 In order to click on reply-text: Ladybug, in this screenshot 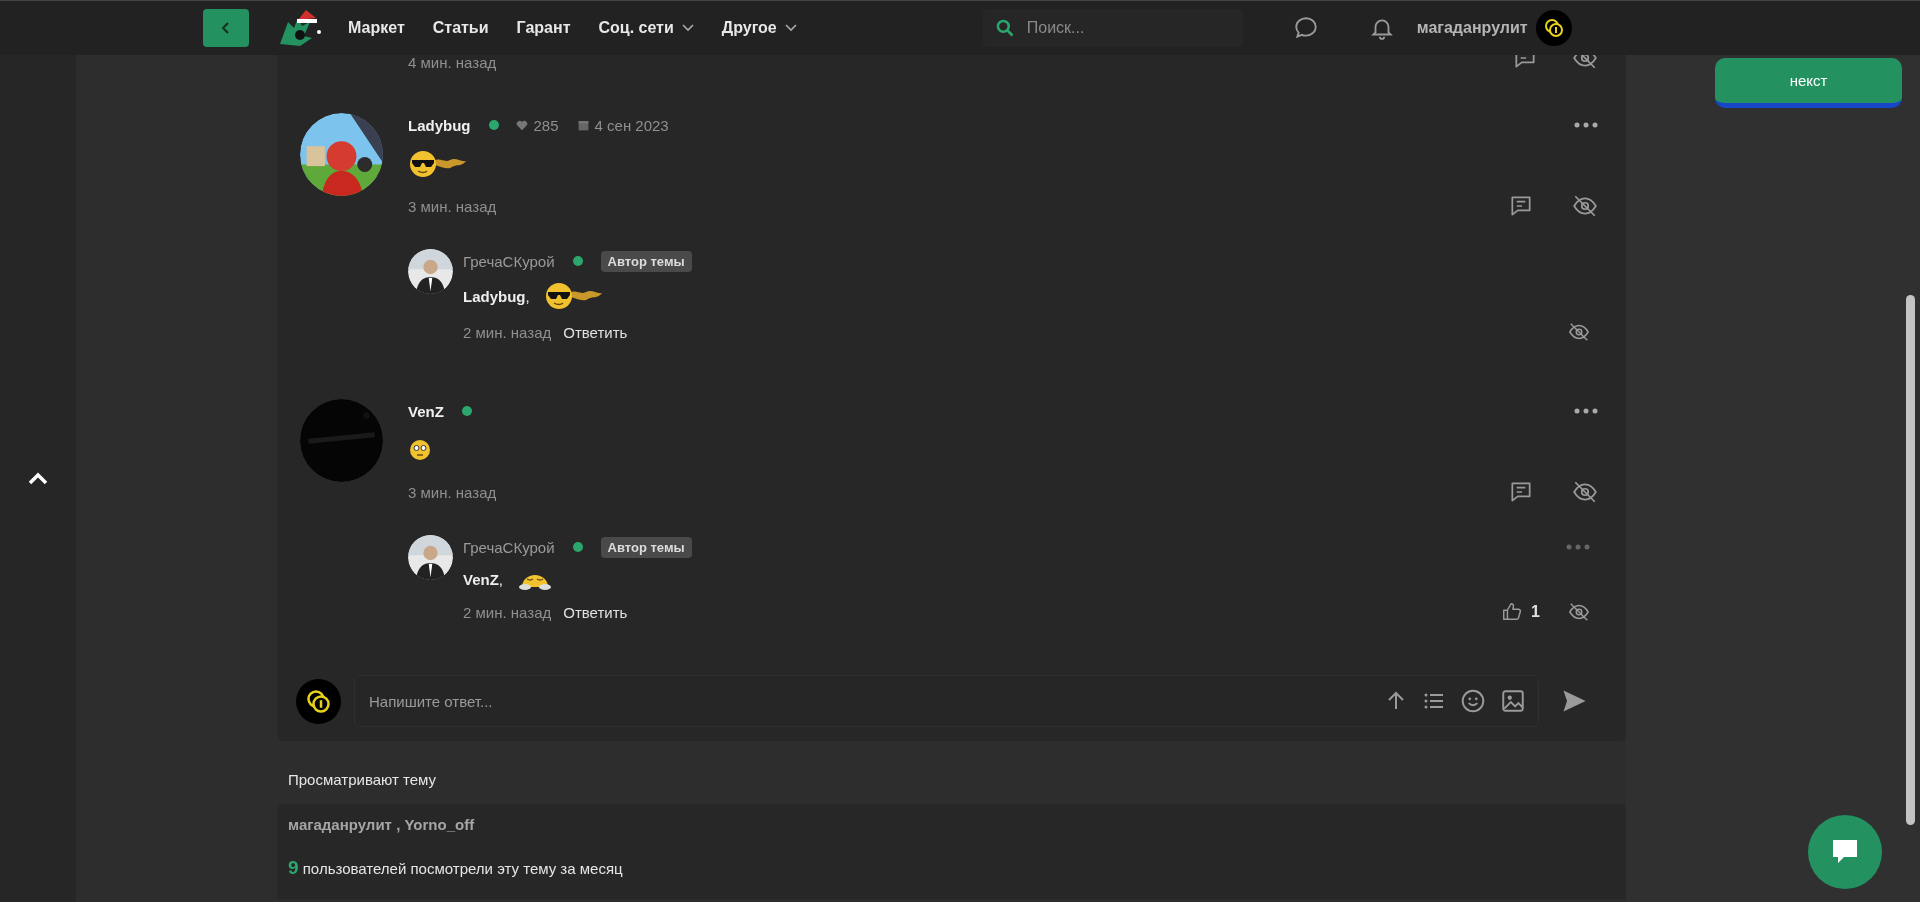, I will do `click(496, 296)`.